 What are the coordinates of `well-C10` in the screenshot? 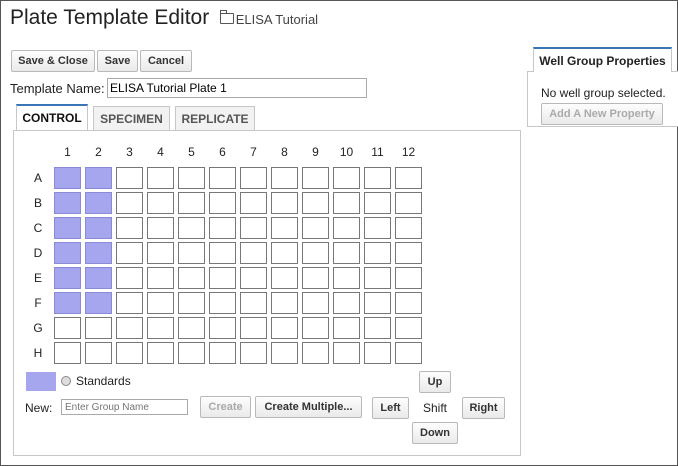 It's located at (346, 228).